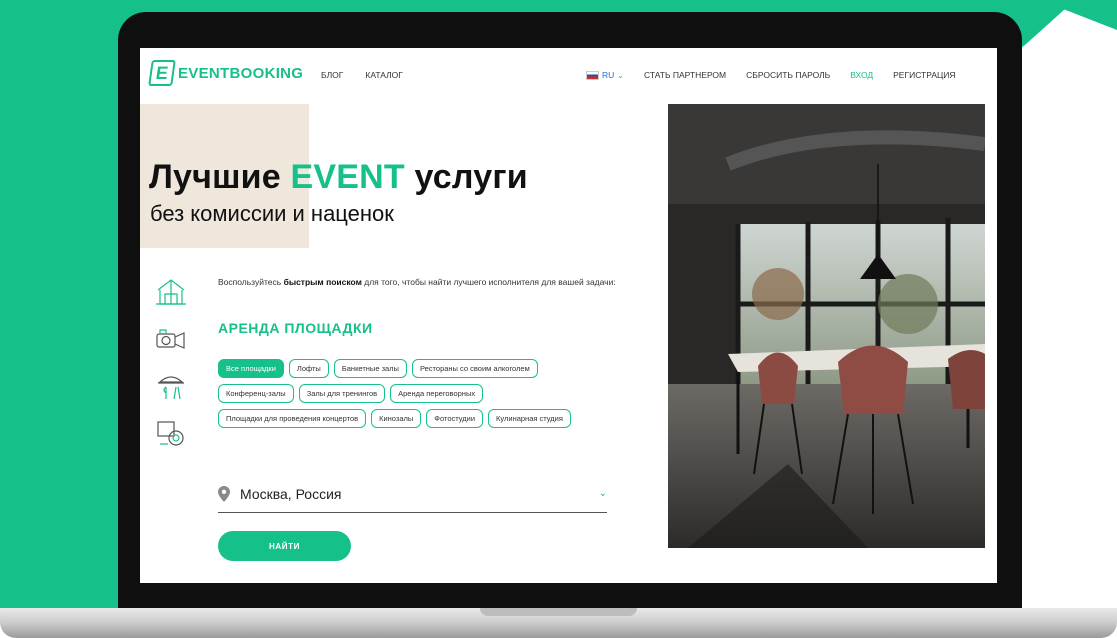 This screenshot has height=638, width=1117. Describe the element at coordinates (308, 368) in the screenshot. I see `chip-lofts: Лофты` at that location.